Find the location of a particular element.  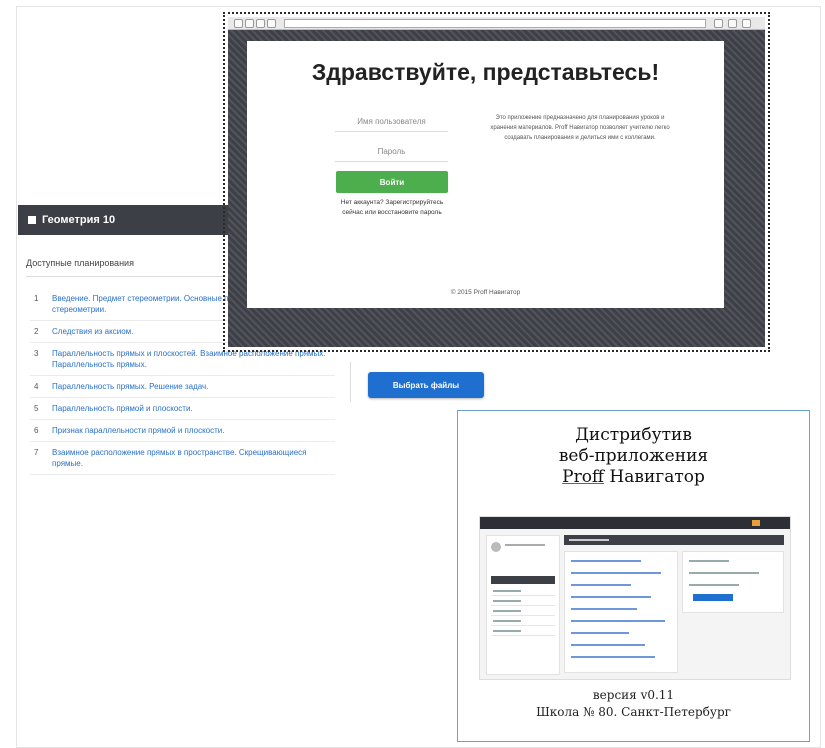

login-title: Здравствуйте, представьтесь! is located at coordinates (485, 72).